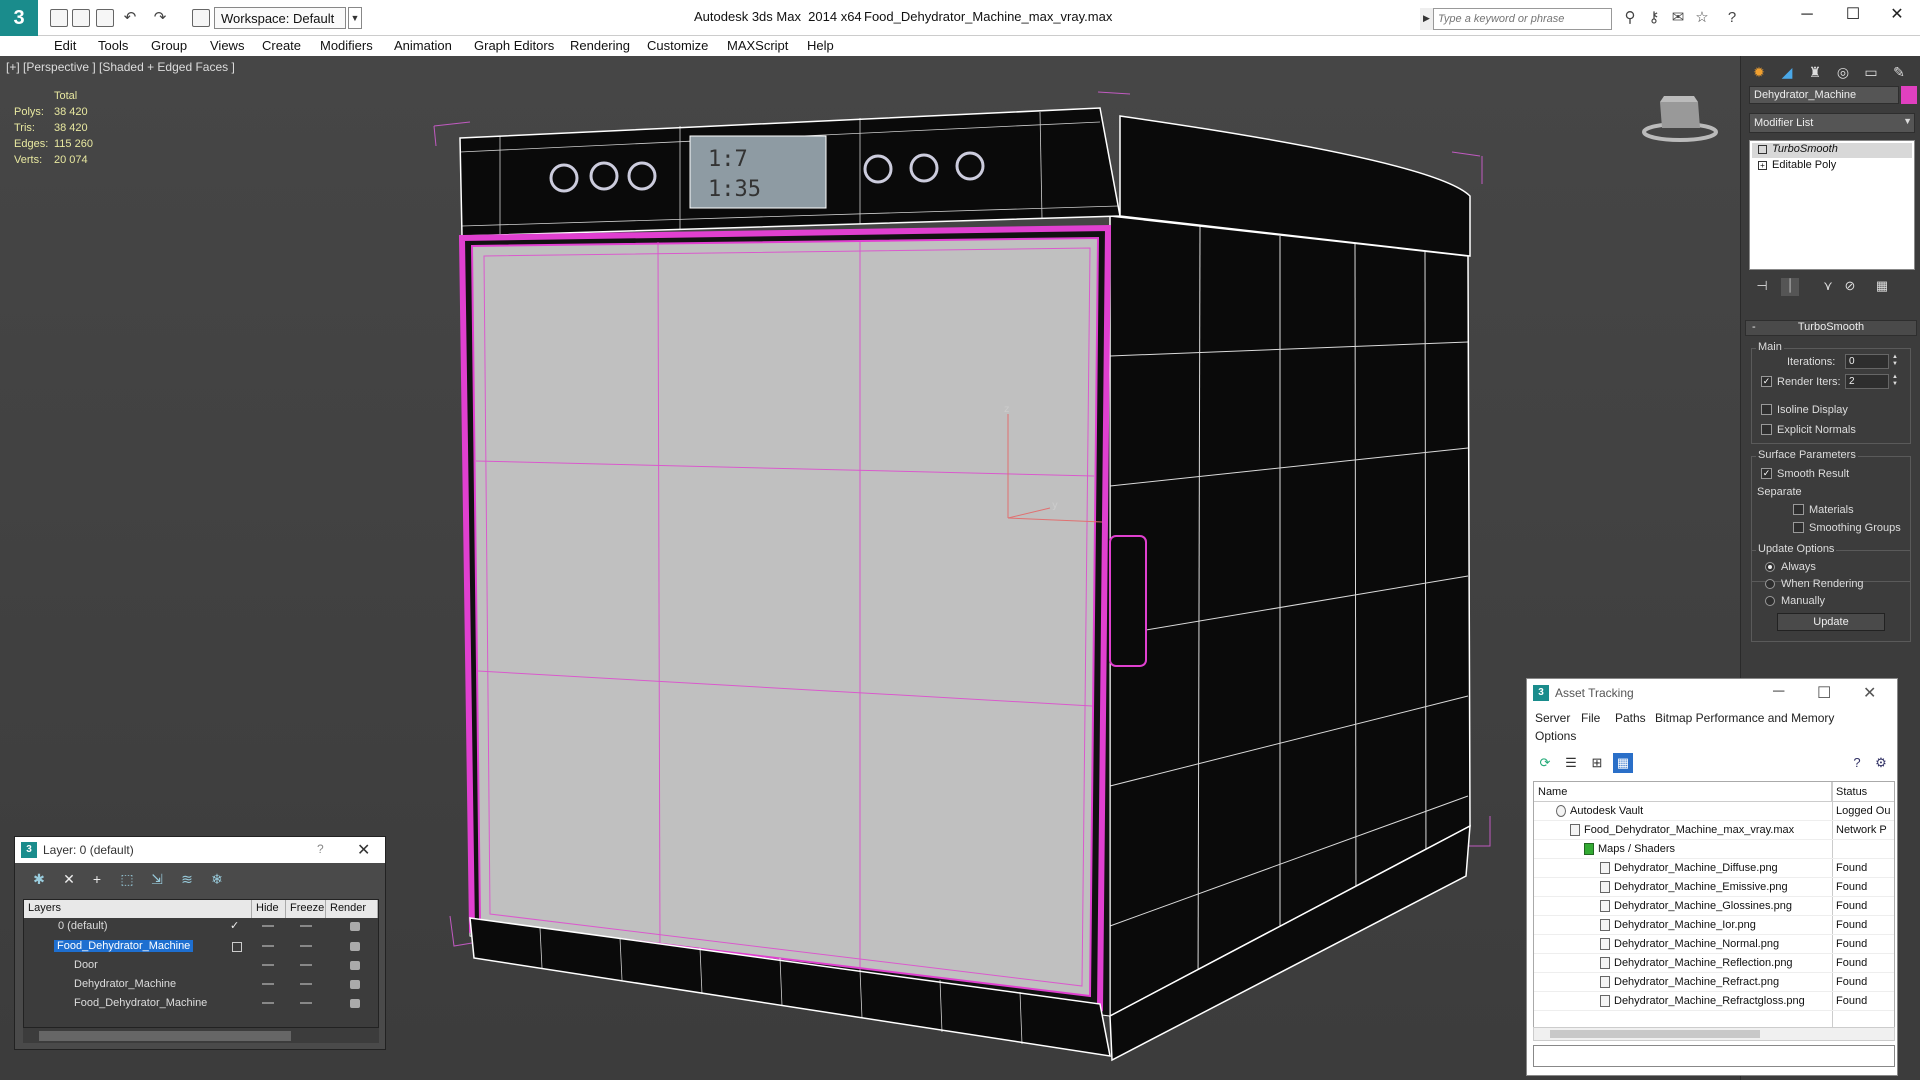 Image resolution: width=1920 pixels, height=1080 pixels. What do you see at coordinates (1654, 18) in the screenshot?
I see `key-icon: ⚷` at bounding box center [1654, 18].